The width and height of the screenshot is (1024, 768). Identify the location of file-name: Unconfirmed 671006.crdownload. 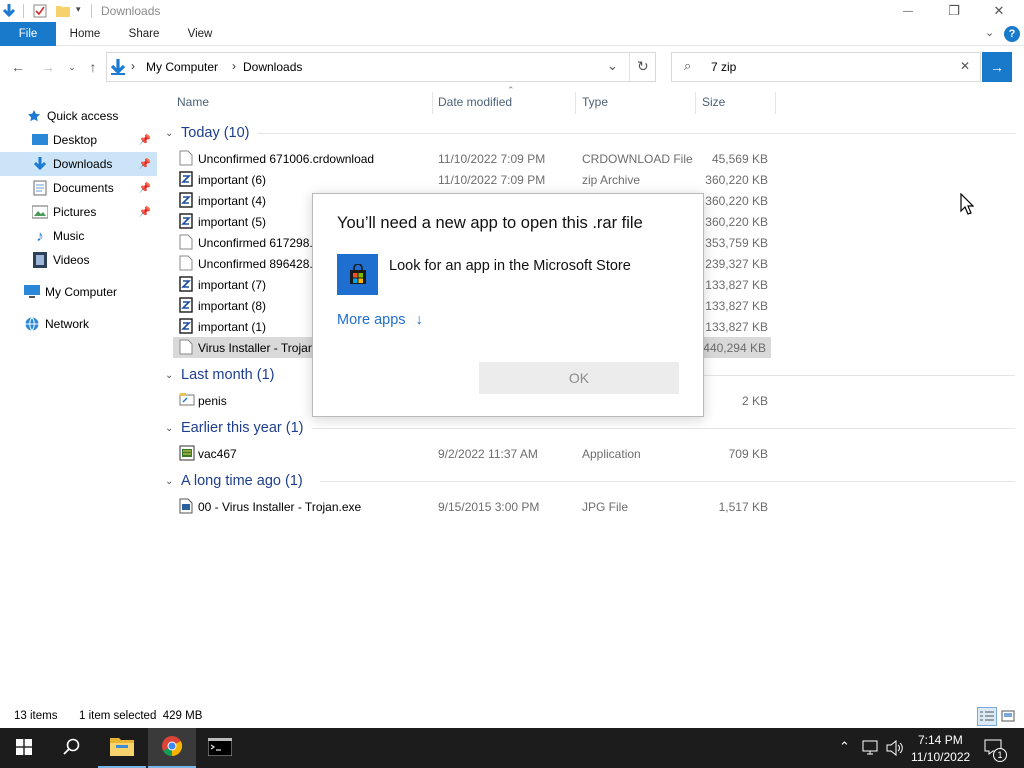
(286, 159).